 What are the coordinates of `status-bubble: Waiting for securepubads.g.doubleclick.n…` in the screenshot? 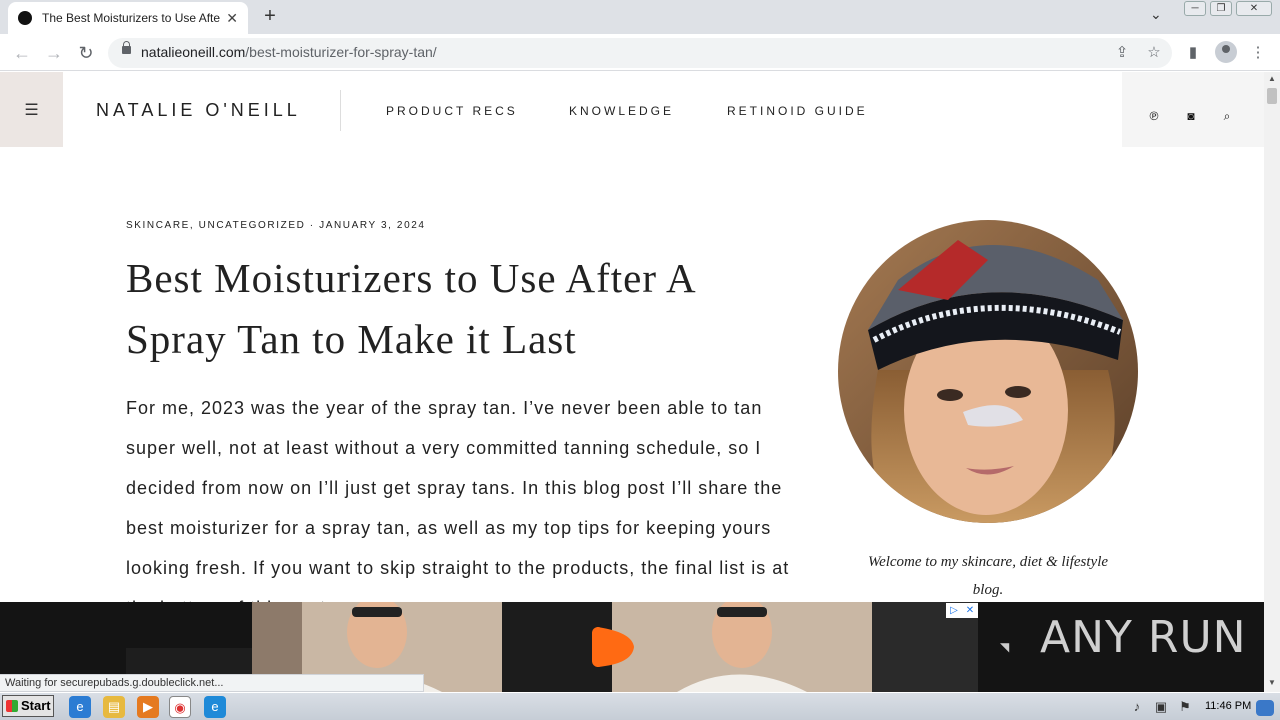 It's located at (212, 683).